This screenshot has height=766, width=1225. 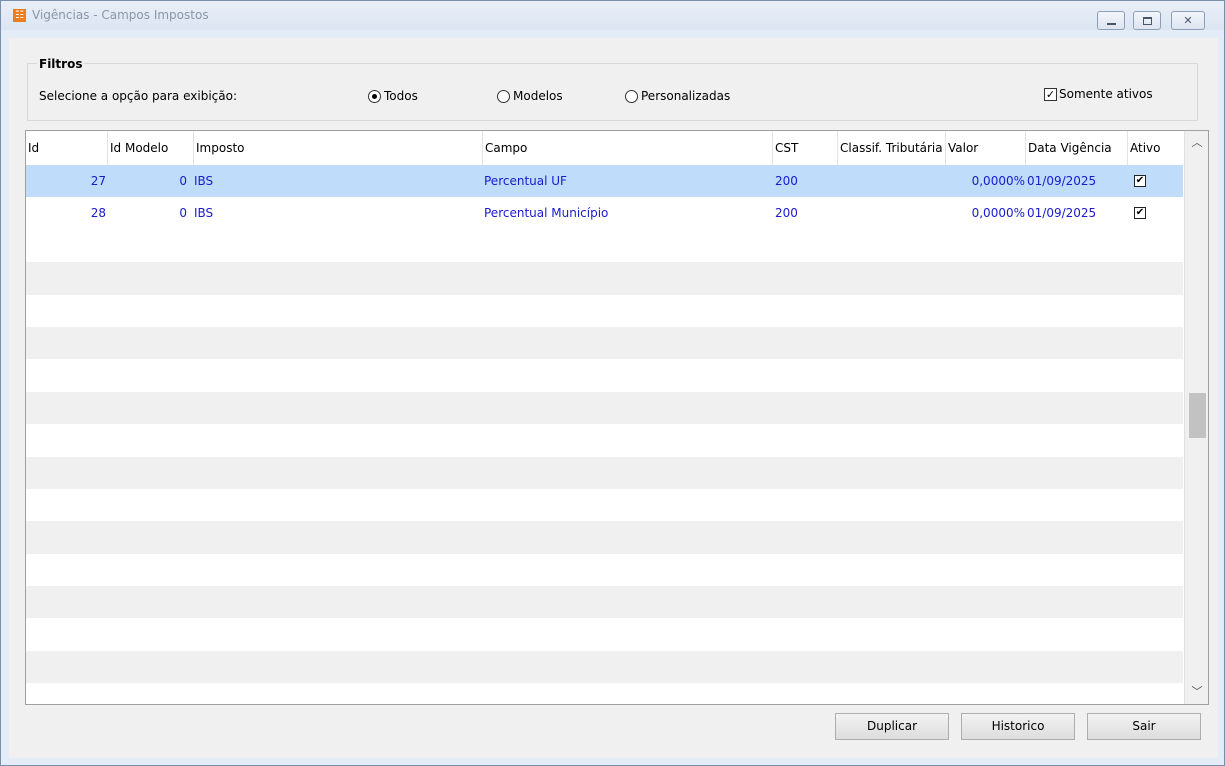 What do you see at coordinates (67, 148) in the screenshot?
I see `column-header-id: Id` at bounding box center [67, 148].